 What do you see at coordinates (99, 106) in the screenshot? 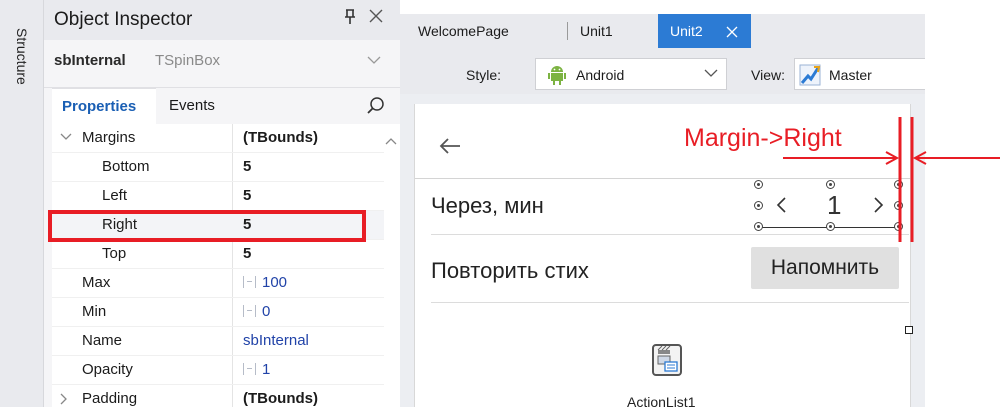
I see `tab-properties-label: Properties` at bounding box center [99, 106].